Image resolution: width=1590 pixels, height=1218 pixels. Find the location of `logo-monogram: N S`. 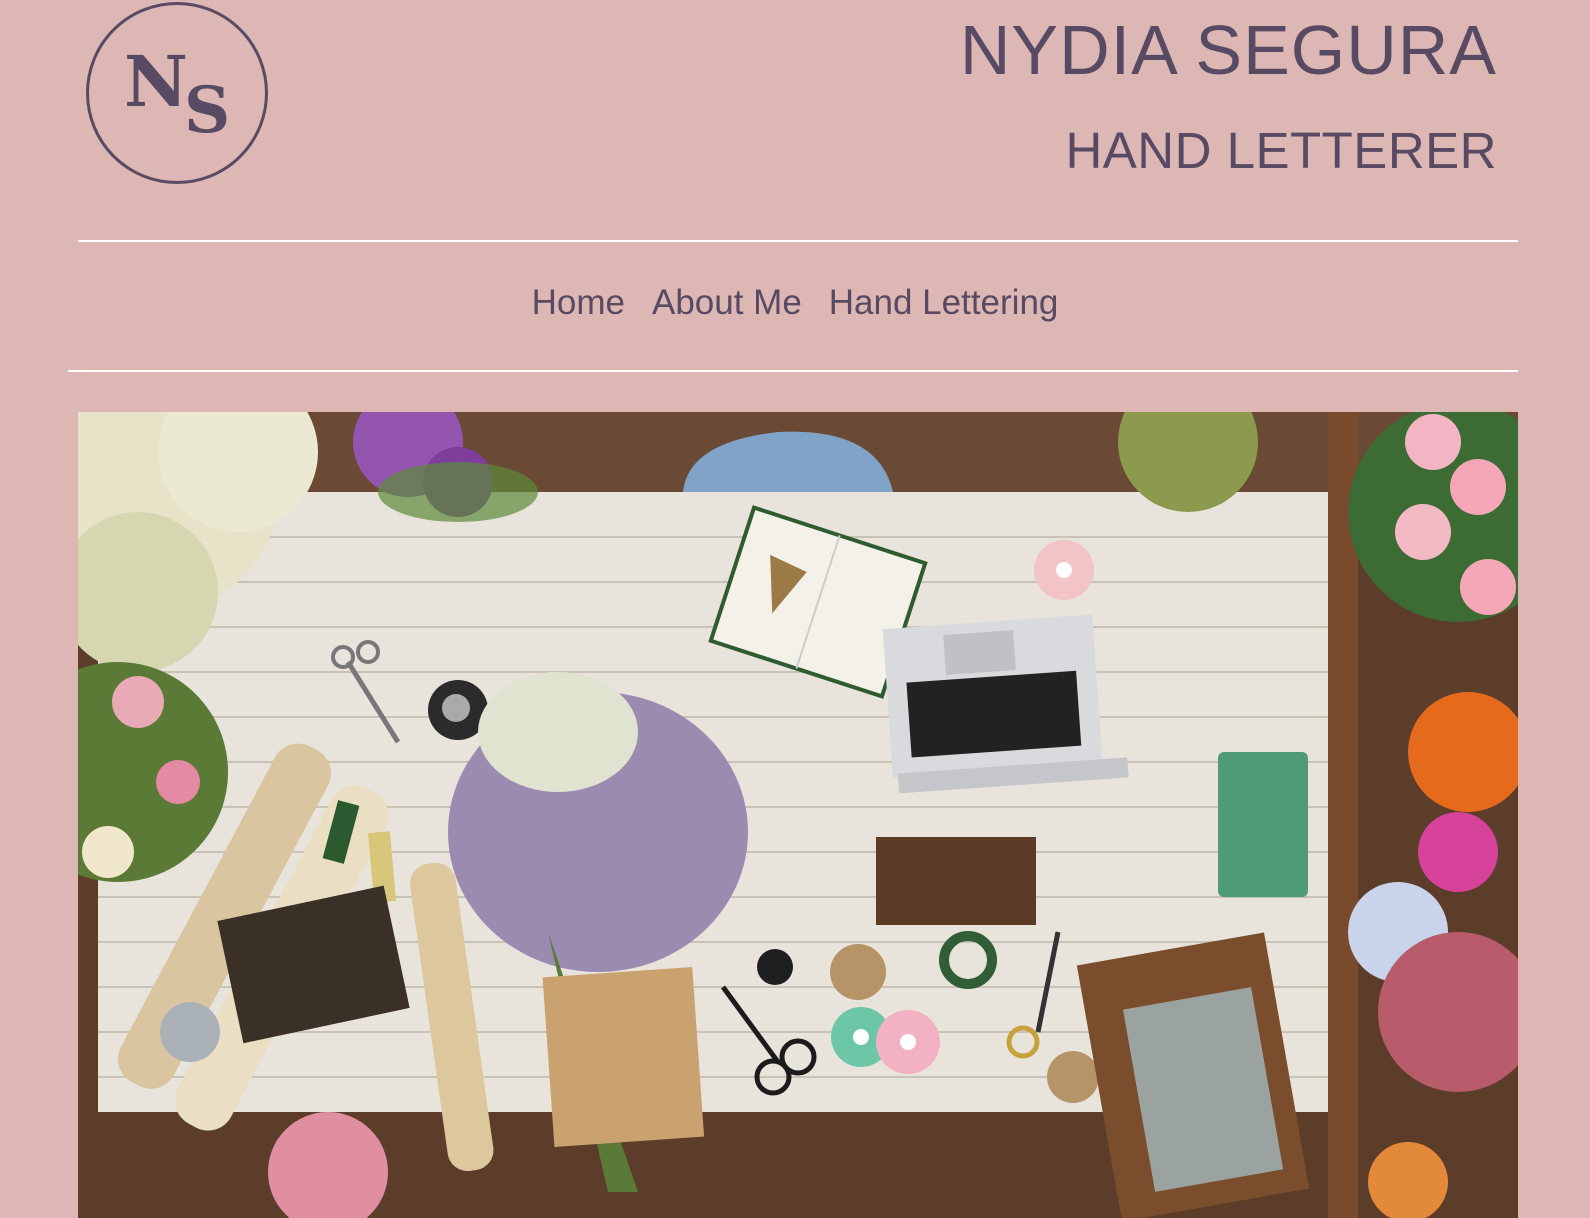

logo-monogram: N S is located at coordinates (177, 93).